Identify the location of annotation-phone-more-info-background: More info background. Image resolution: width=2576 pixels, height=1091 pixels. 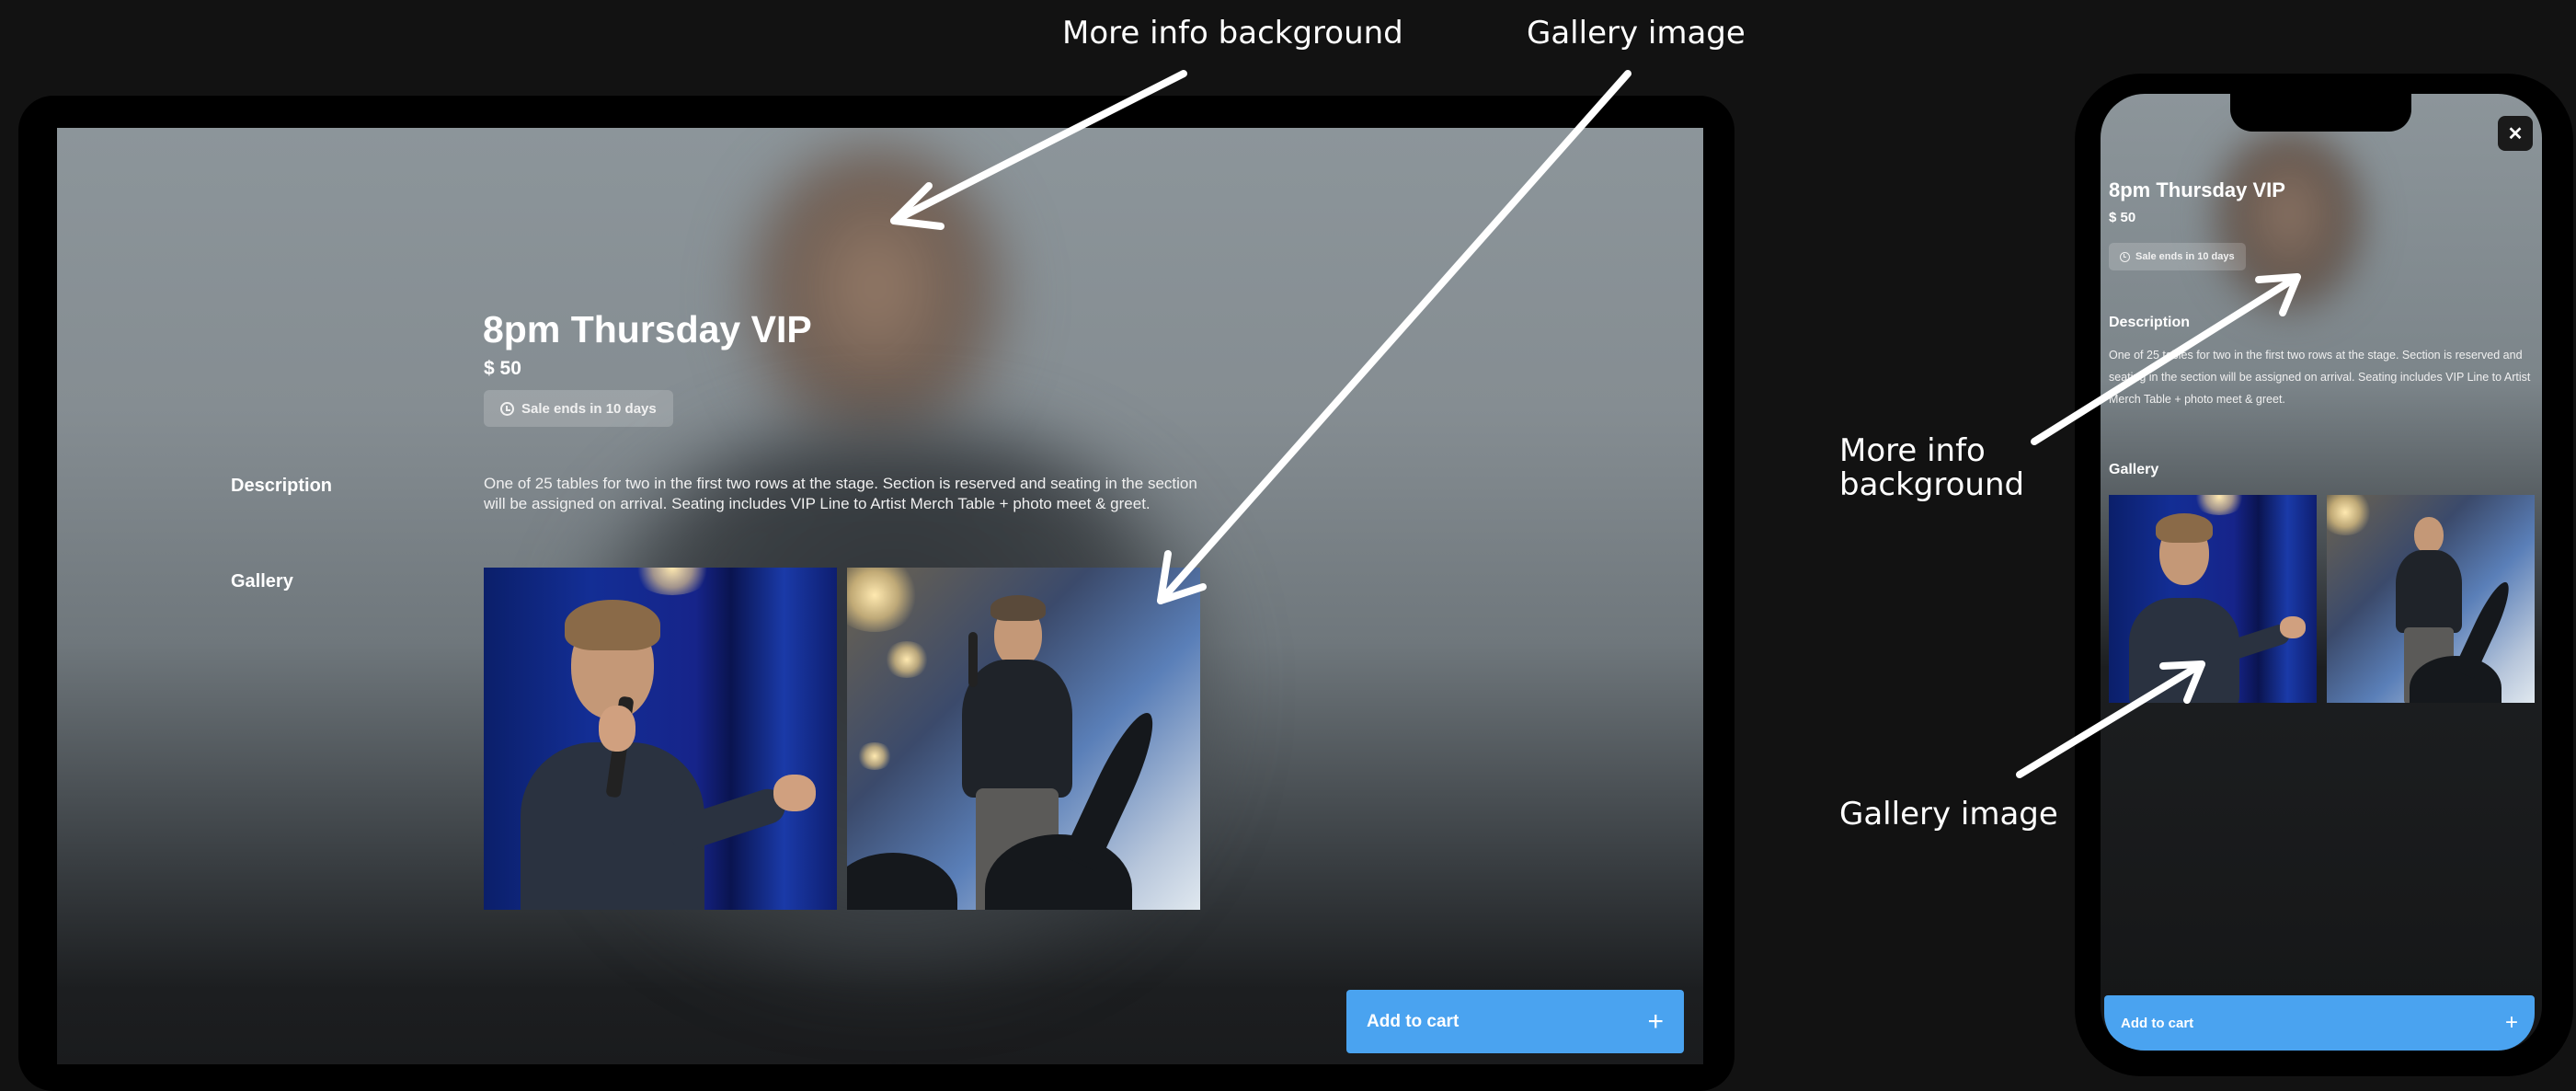
(1932, 468).